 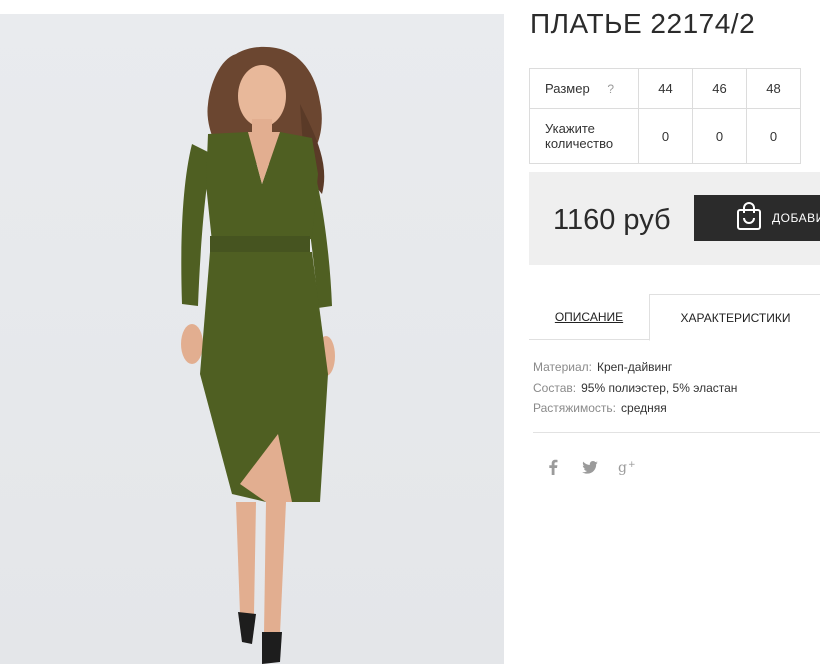 I want to click on twitter-icon, so click(x=590, y=467).